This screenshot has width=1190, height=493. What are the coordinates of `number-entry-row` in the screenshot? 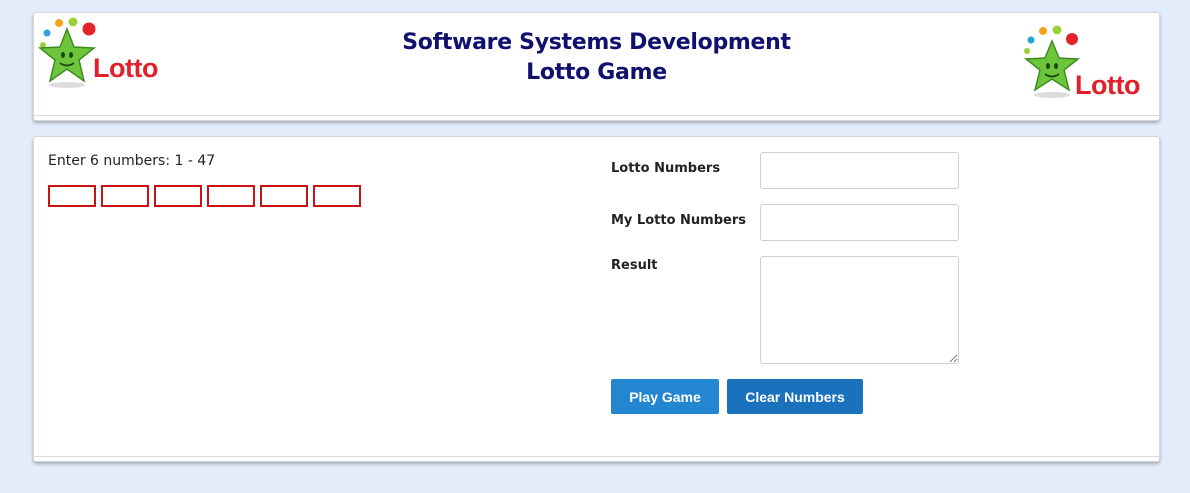 It's located at (207, 196).